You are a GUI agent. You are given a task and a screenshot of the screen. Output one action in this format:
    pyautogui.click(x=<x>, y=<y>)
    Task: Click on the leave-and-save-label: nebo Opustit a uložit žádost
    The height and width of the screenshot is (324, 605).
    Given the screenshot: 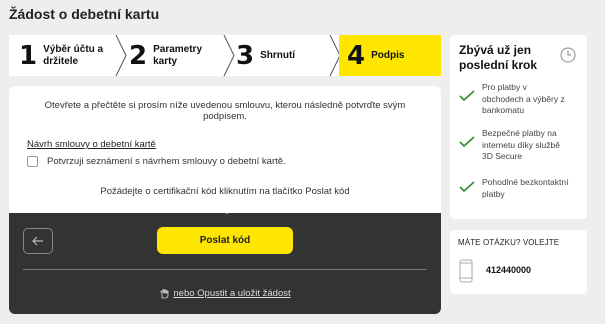 What is the action you would take?
    pyautogui.click(x=231, y=293)
    